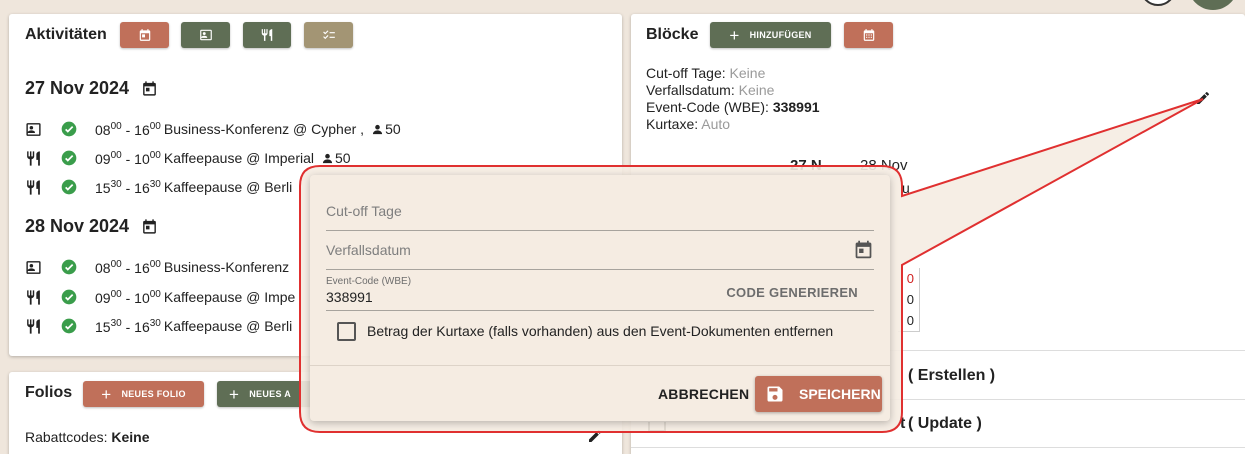 Image resolution: width=1245 pixels, height=454 pixels. I want to click on date-heading-2: 28 Nov 2024, so click(91, 226).